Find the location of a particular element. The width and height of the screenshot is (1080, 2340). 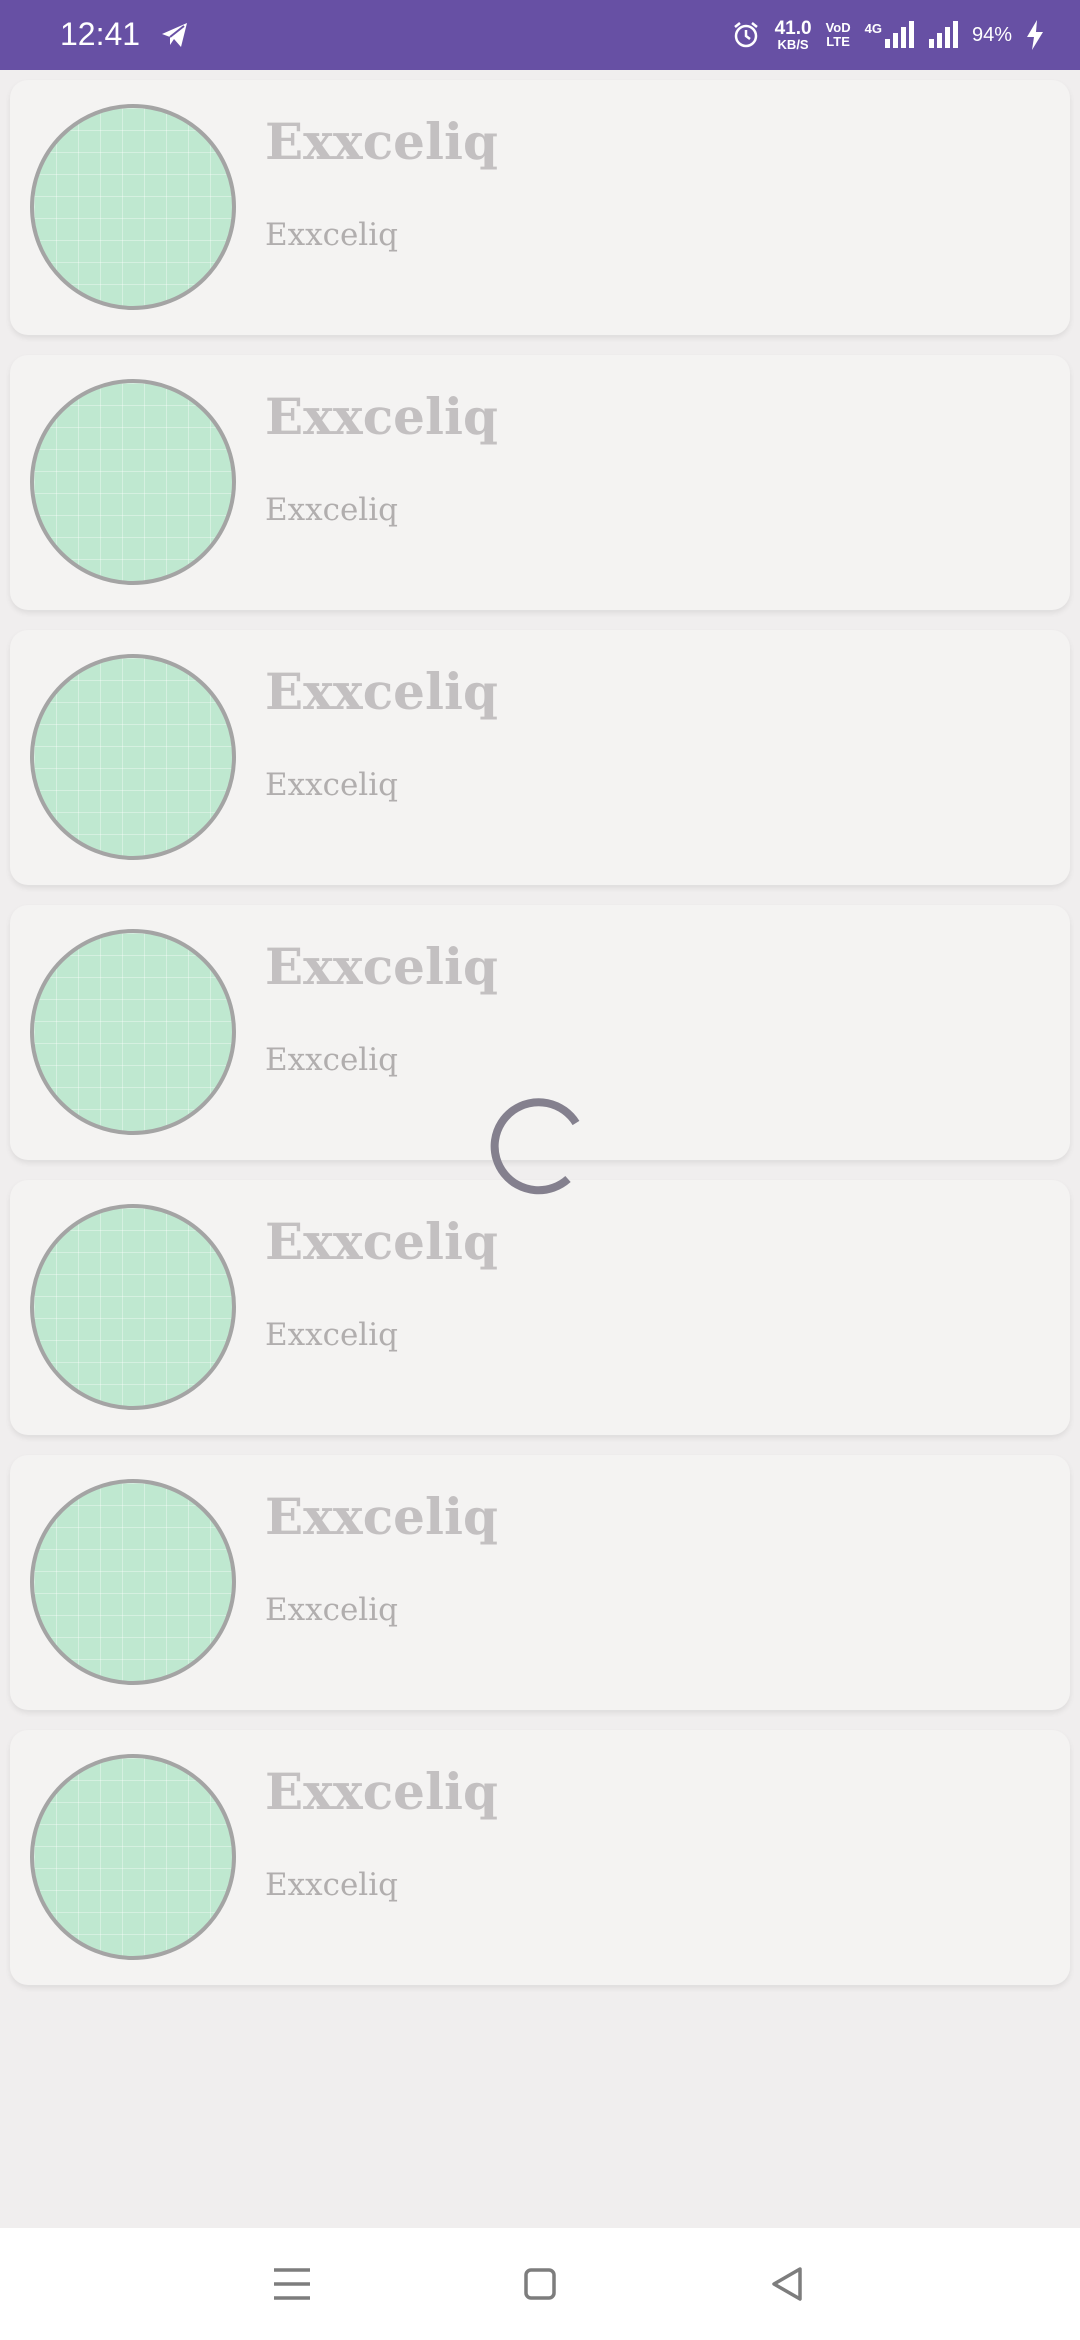

alarm-icon is located at coordinates (745, 35).